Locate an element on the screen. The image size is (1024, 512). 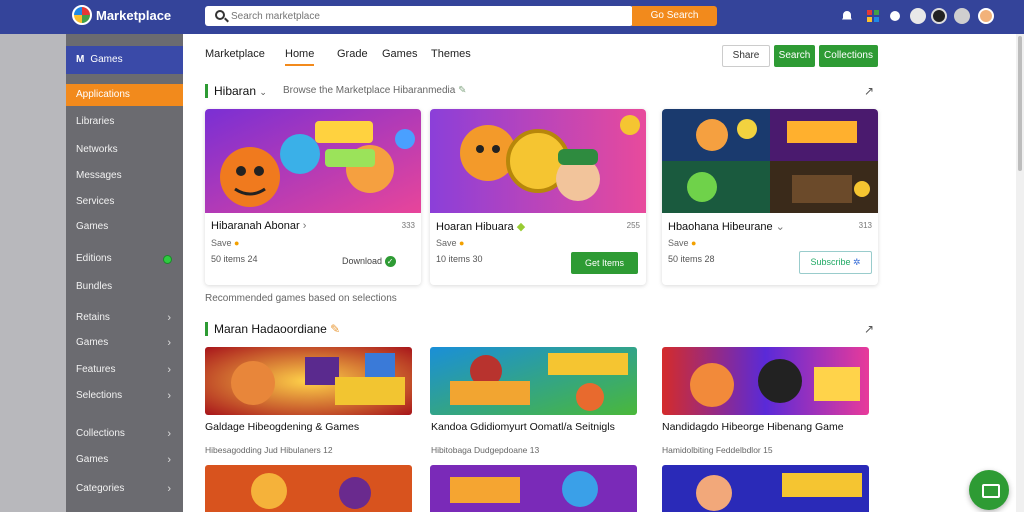
sidebar-item-selections: Selections › is located at coordinates (124, 396).